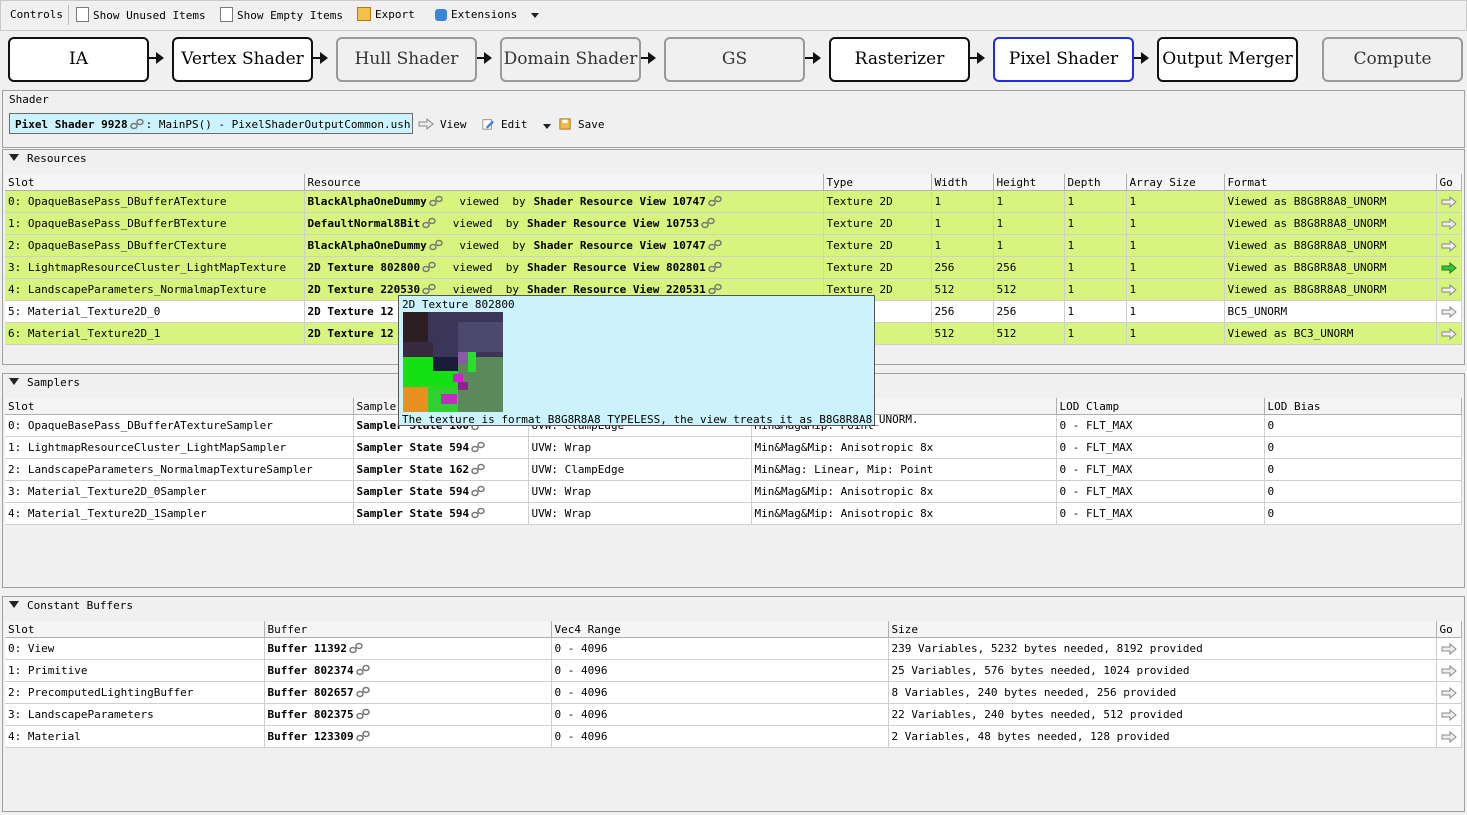  What do you see at coordinates (733, 159) in the screenshot?
I see `resources-header: Resources` at bounding box center [733, 159].